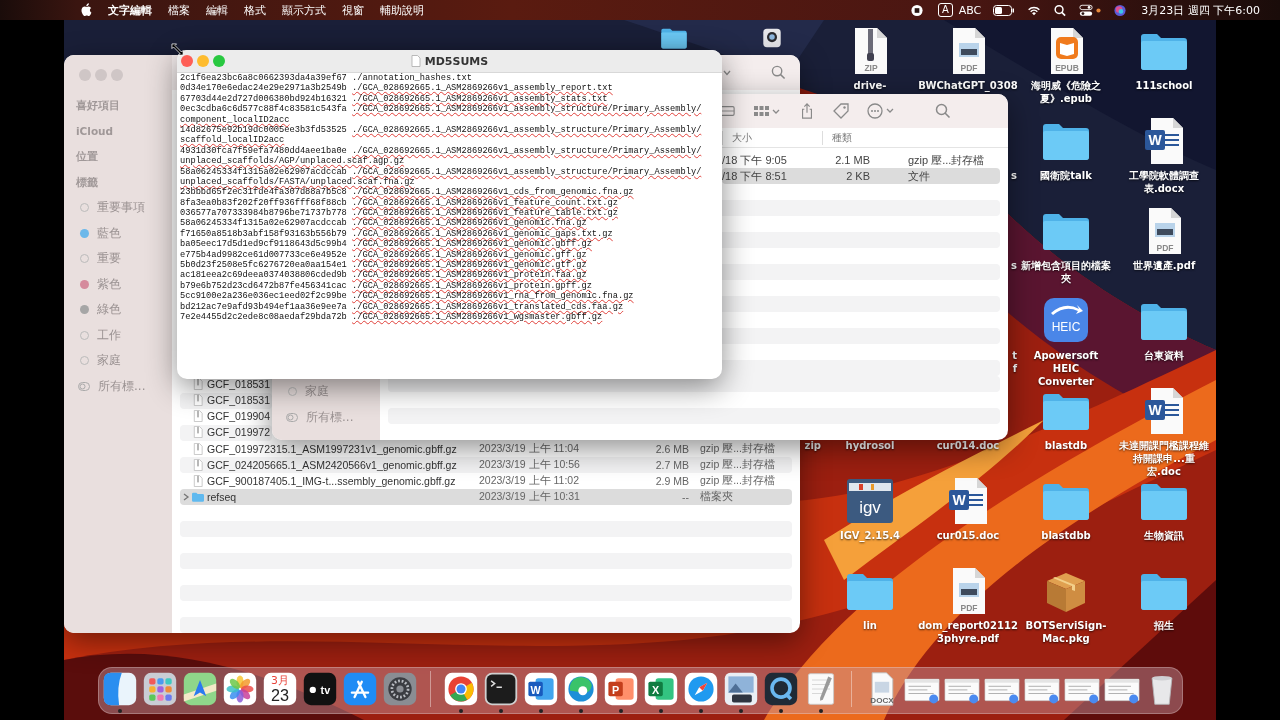 The width and height of the screenshot is (1280, 720). Describe the element at coordinates (968, 632) in the screenshot. I see `icon-label: dom_report02112 3phyre.pdf` at that location.